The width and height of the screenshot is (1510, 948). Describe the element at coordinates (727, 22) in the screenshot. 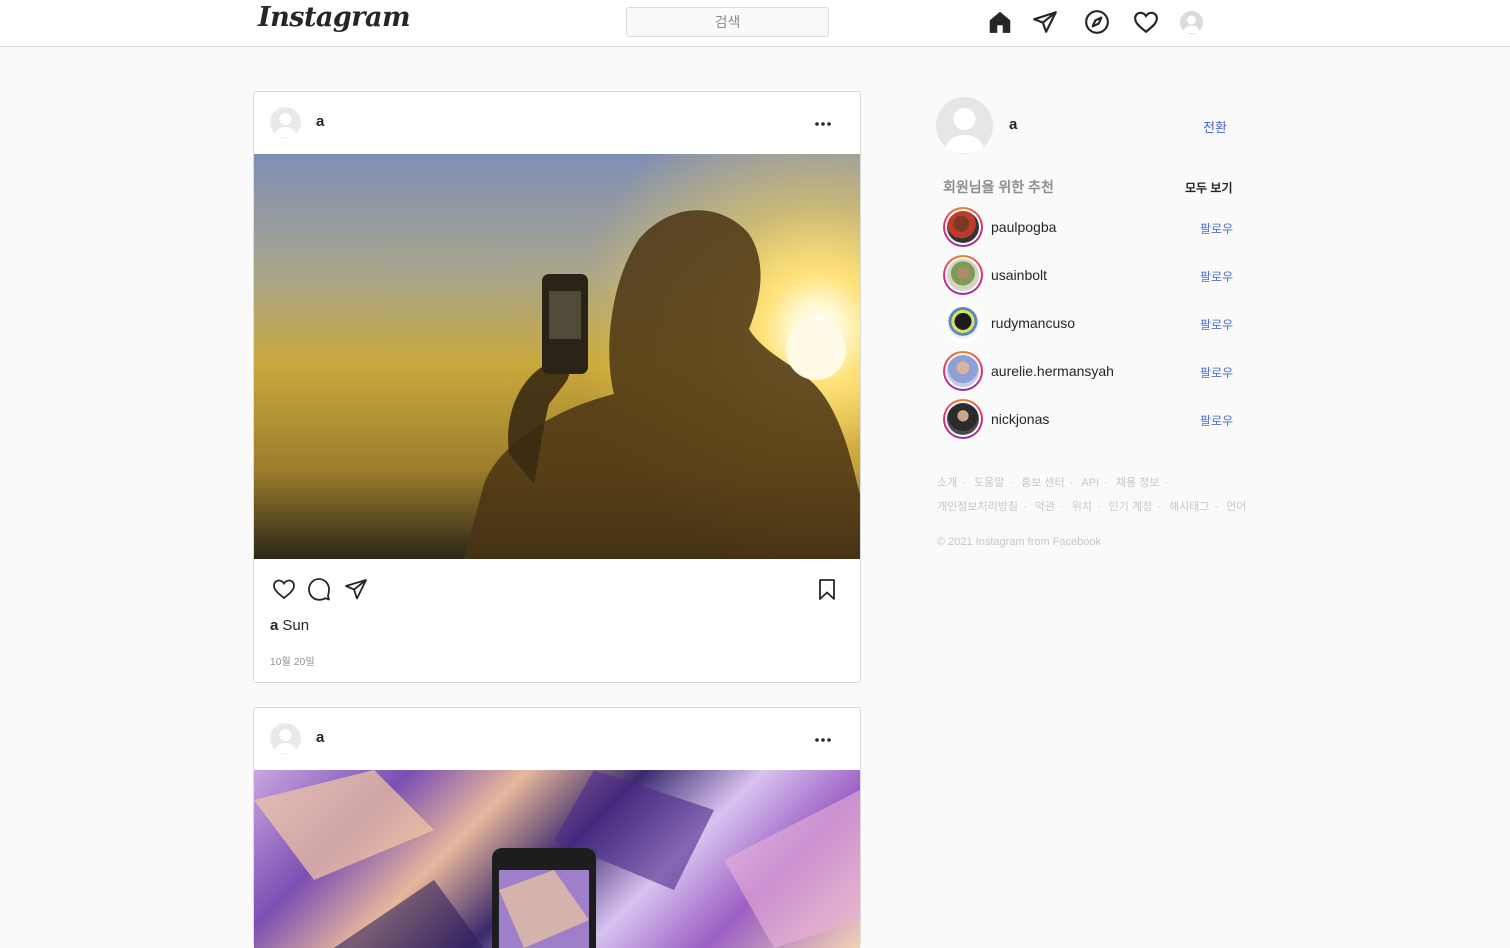

I see `search-input` at that location.